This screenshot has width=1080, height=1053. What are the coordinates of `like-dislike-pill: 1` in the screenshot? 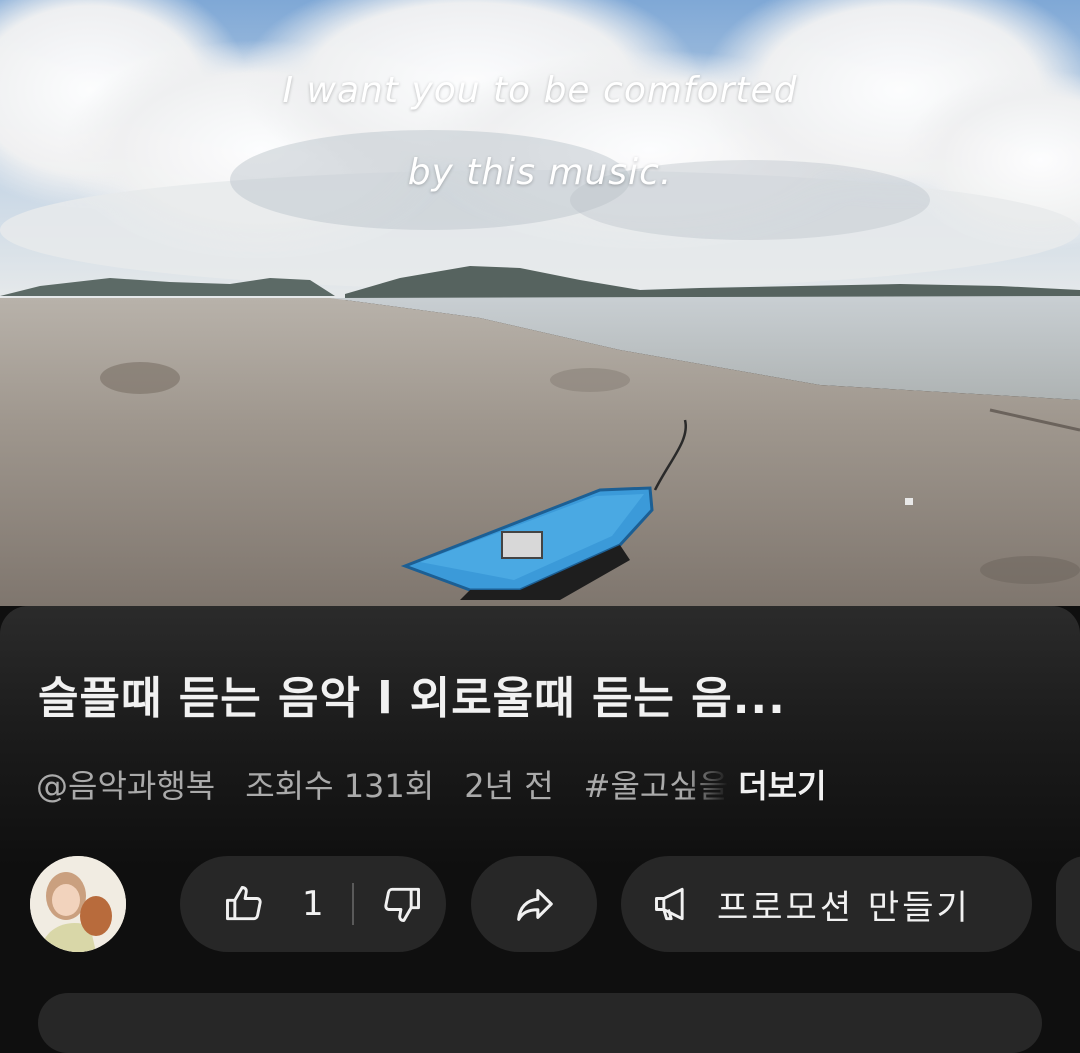 It's located at (313, 904).